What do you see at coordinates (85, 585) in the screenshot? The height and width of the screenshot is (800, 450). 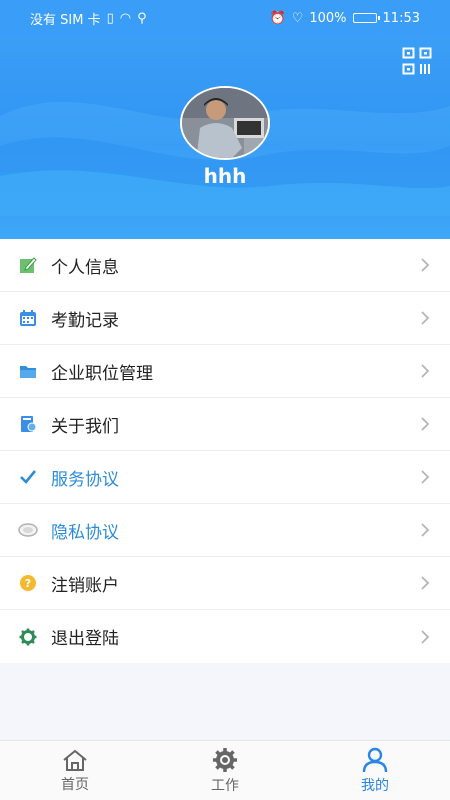 I see `menu-label: 注销账户` at bounding box center [85, 585].